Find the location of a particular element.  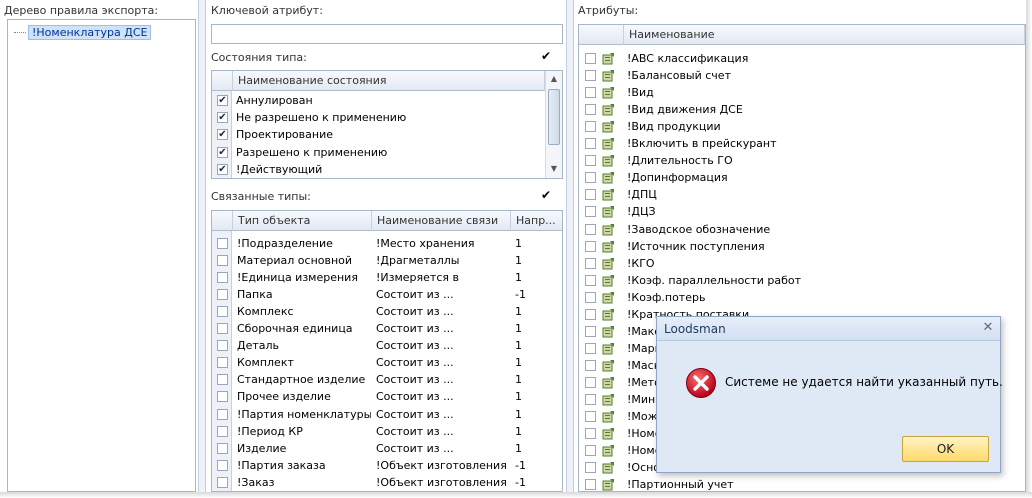

state-row: ✔ Проектирование is located at coordinates (378, 134).